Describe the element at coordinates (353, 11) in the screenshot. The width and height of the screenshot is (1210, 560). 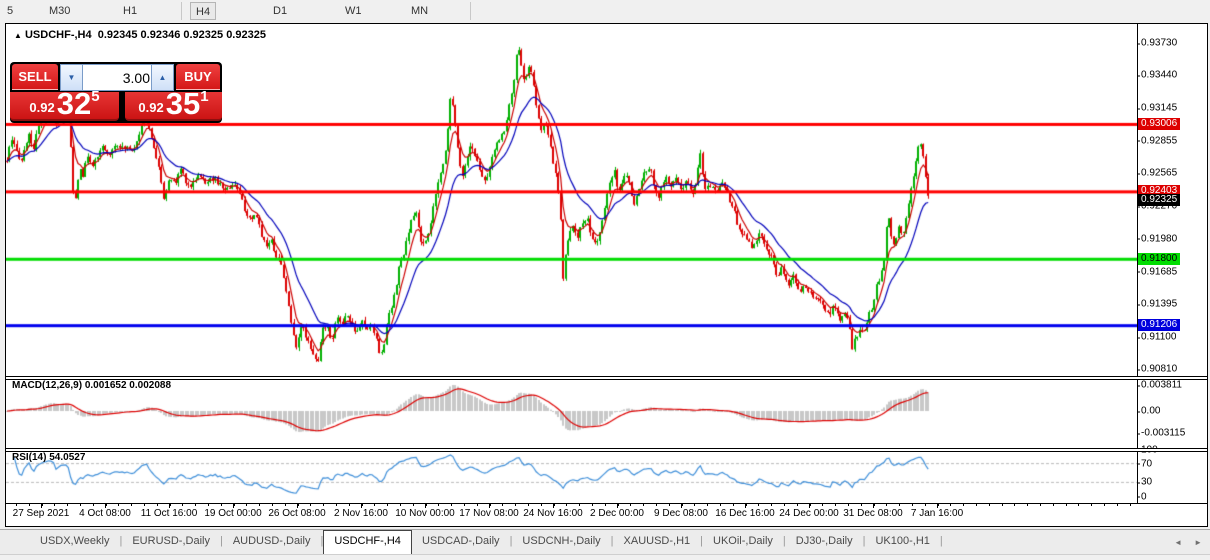
I see `timeframe-button-w1: W1` at that location.